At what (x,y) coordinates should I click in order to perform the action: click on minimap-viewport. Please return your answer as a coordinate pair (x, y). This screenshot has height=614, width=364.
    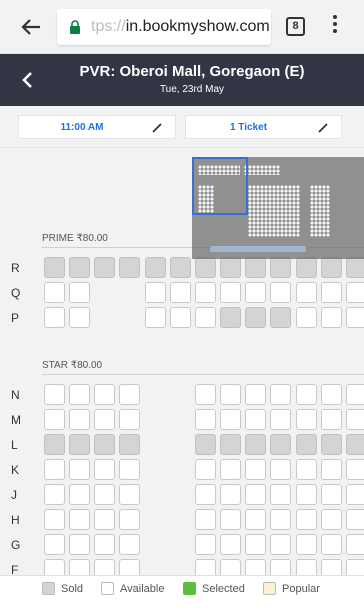
    Looking at the image, I should click on (220, 186).